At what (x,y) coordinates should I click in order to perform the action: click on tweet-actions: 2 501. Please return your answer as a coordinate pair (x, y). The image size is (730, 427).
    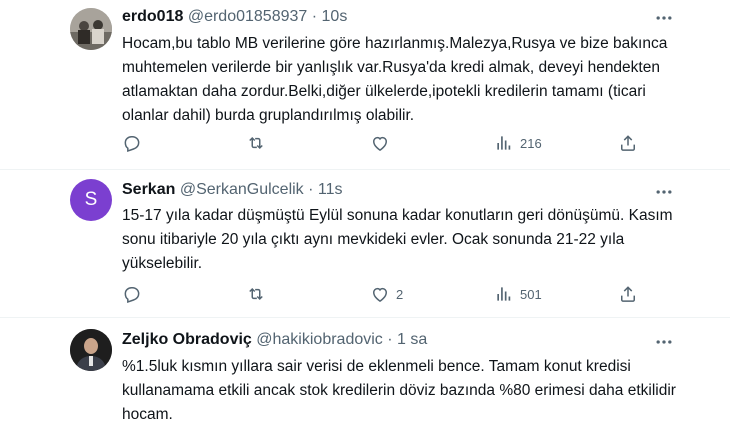
    Looking at the image, I should click on (382, 294).